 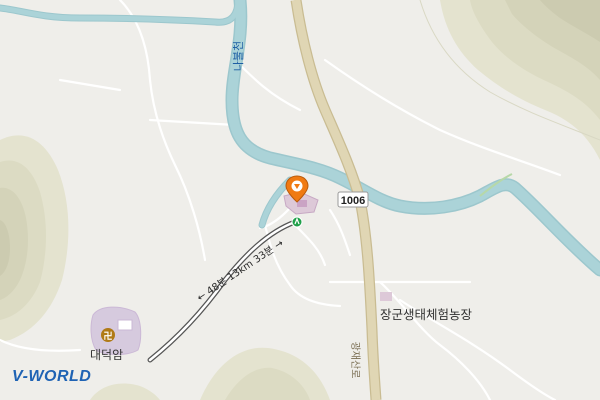 I want to click on place-label-temple: 대덕암, so click(x=106, y=354).